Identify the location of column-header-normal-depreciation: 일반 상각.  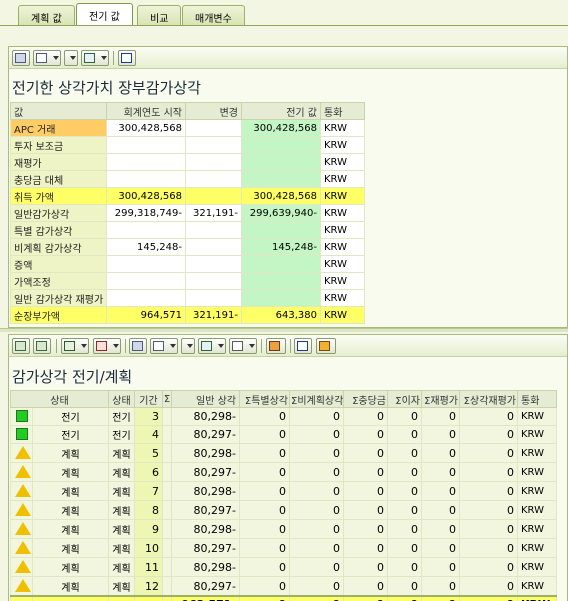
(205, 399).